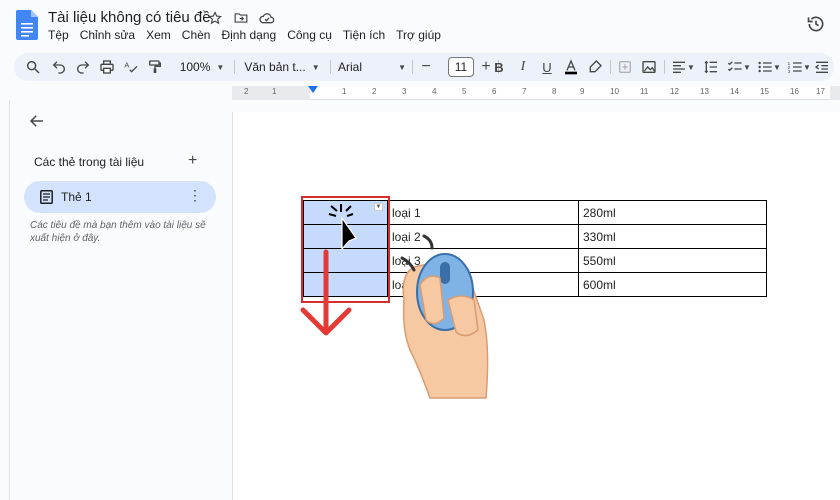  I want to click on tab-label: Thẻ 1, so click(76, 197).